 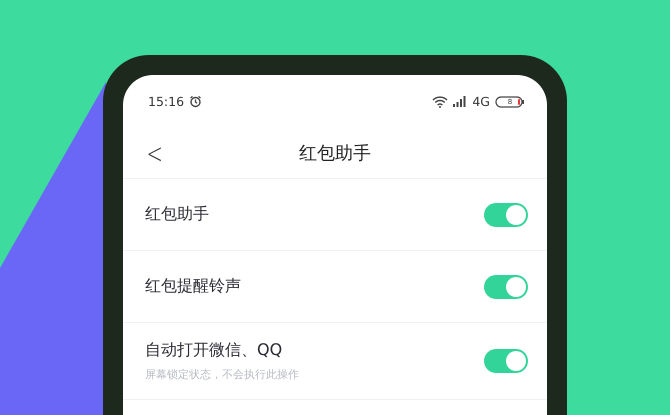 What do you see at coordinates (481, 101) in the screenshot?
I see `network-type: 4G` at bounding box center [481, 101].